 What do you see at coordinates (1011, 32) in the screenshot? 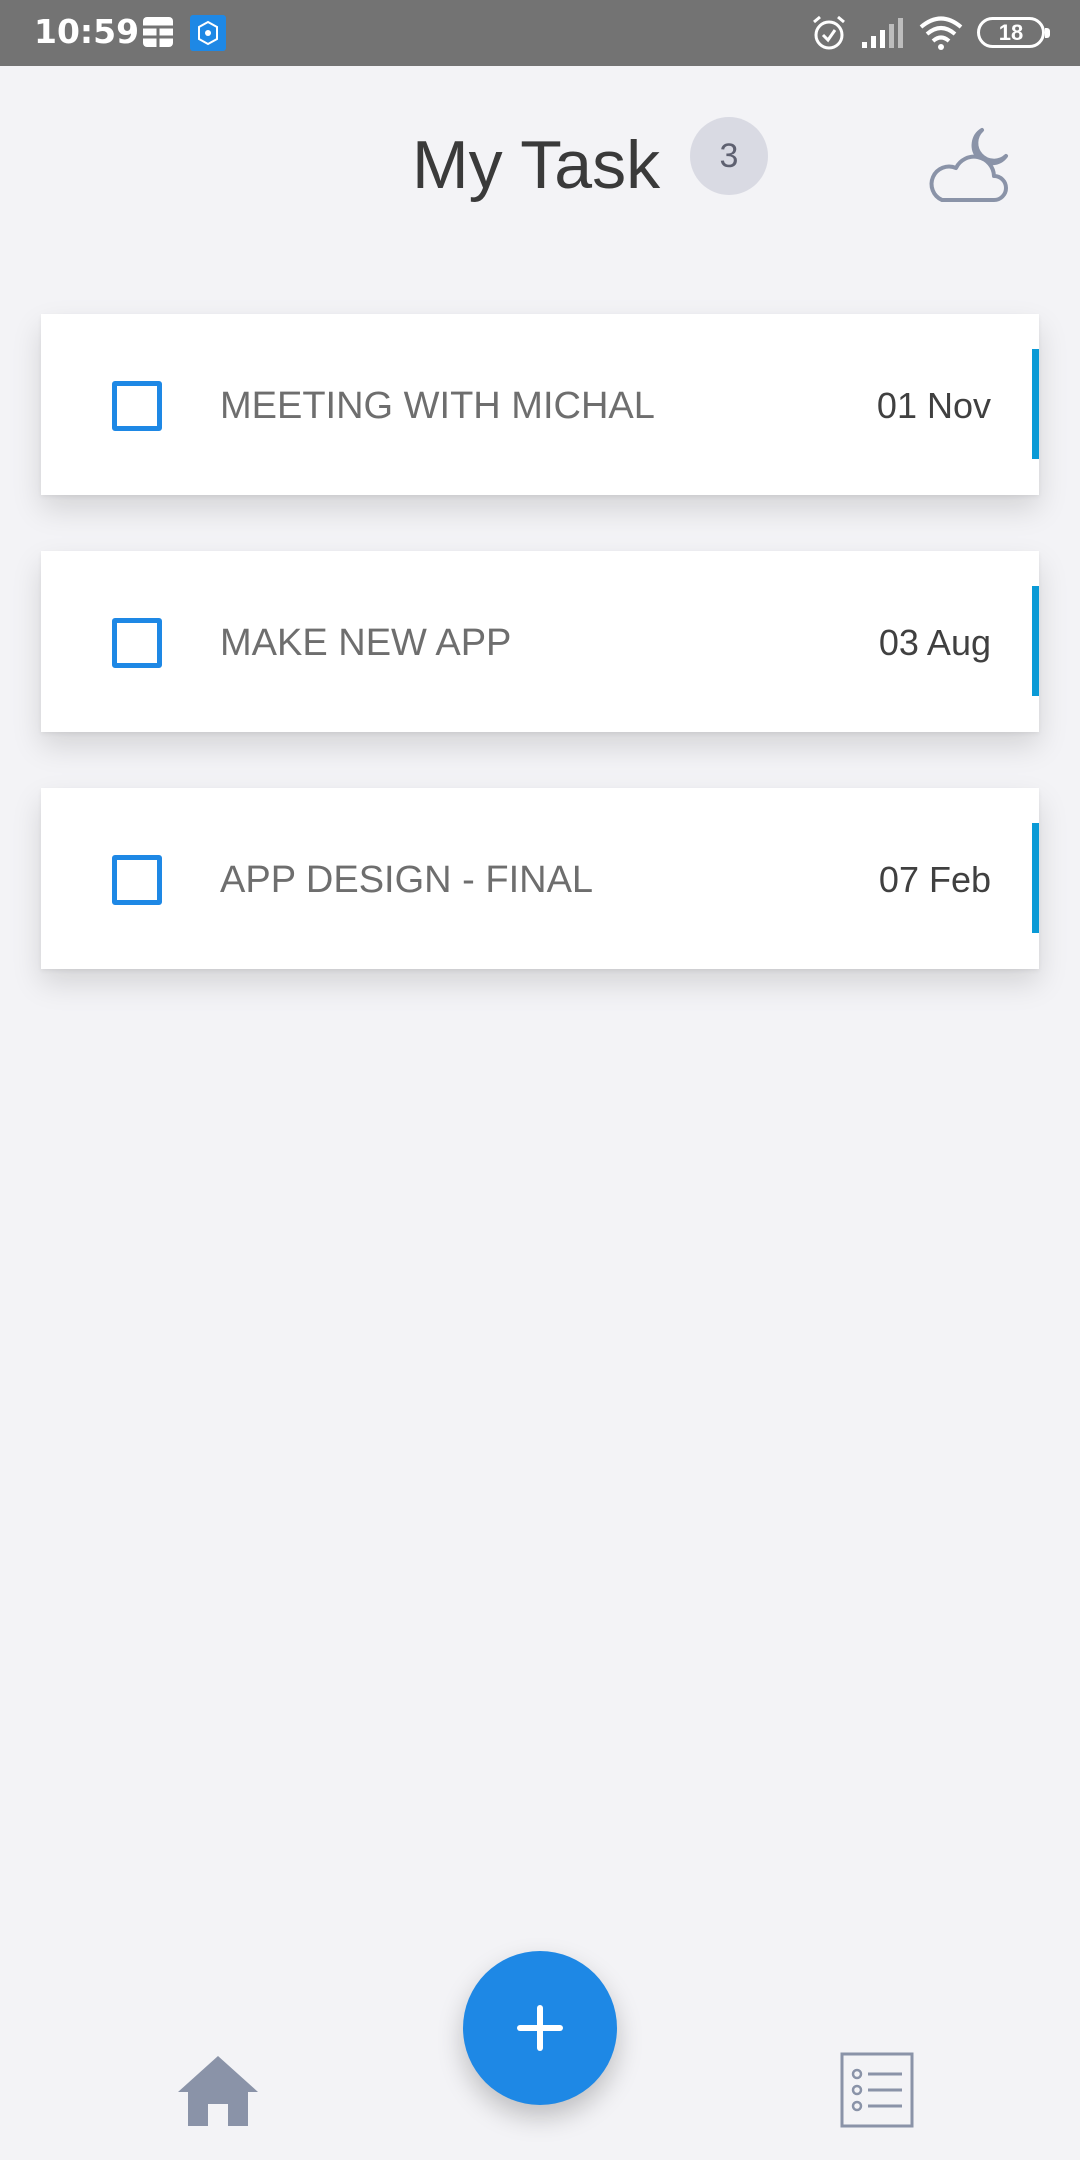
I see `battery-level: 18` at bounding box center [1011, 32].